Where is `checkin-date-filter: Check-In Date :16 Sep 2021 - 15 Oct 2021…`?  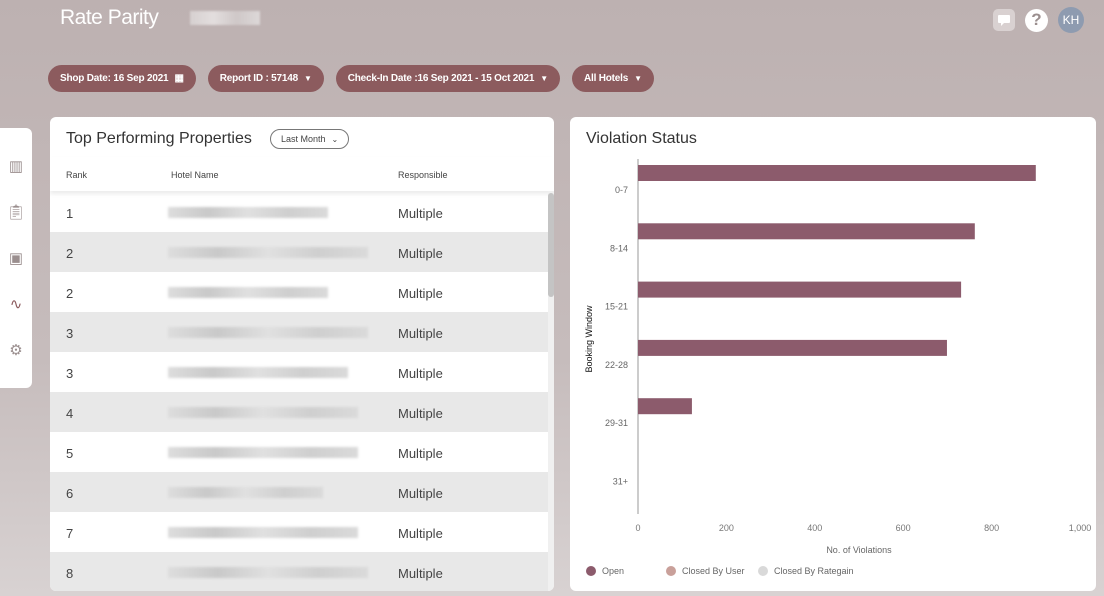 checkin-date-filter: Check-In Date :16 Sep 2021 - 15 Oct 2021… is located at coordinates (447, 78).